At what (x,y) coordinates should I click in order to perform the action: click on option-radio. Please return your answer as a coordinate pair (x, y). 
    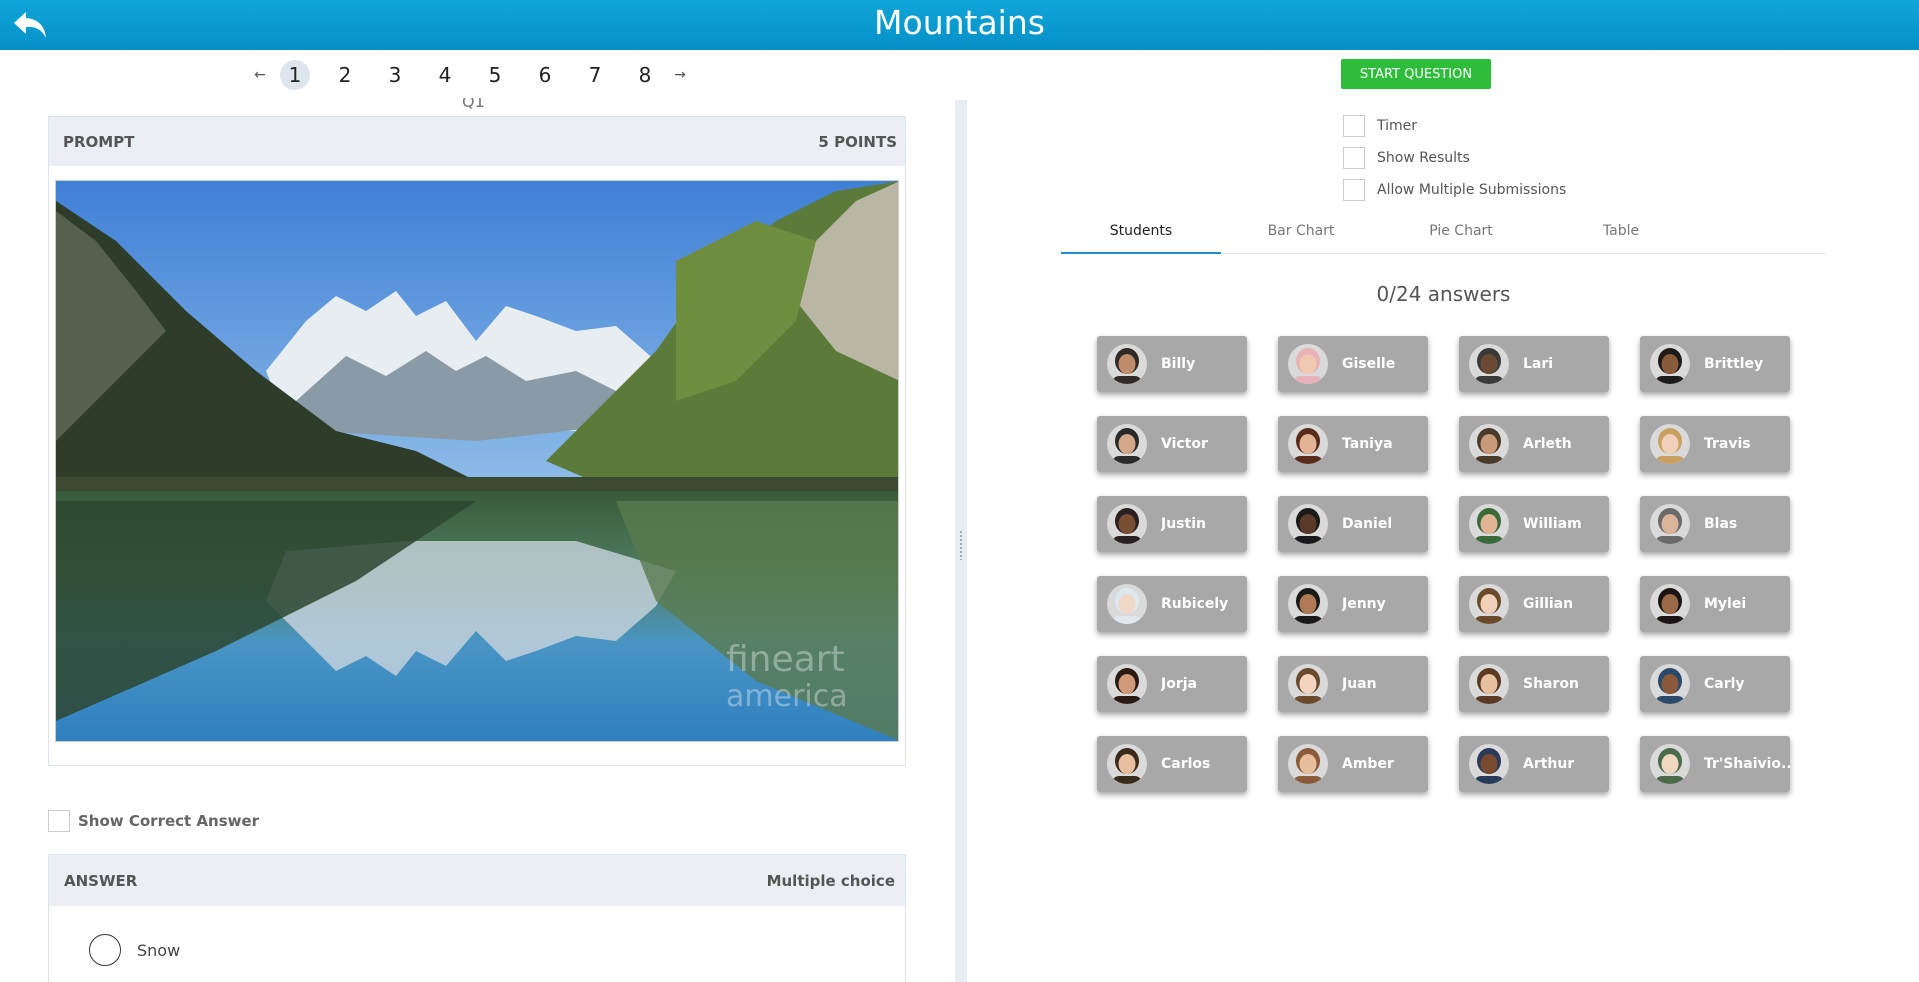
    Looking at the image, I should click on (105, 950).